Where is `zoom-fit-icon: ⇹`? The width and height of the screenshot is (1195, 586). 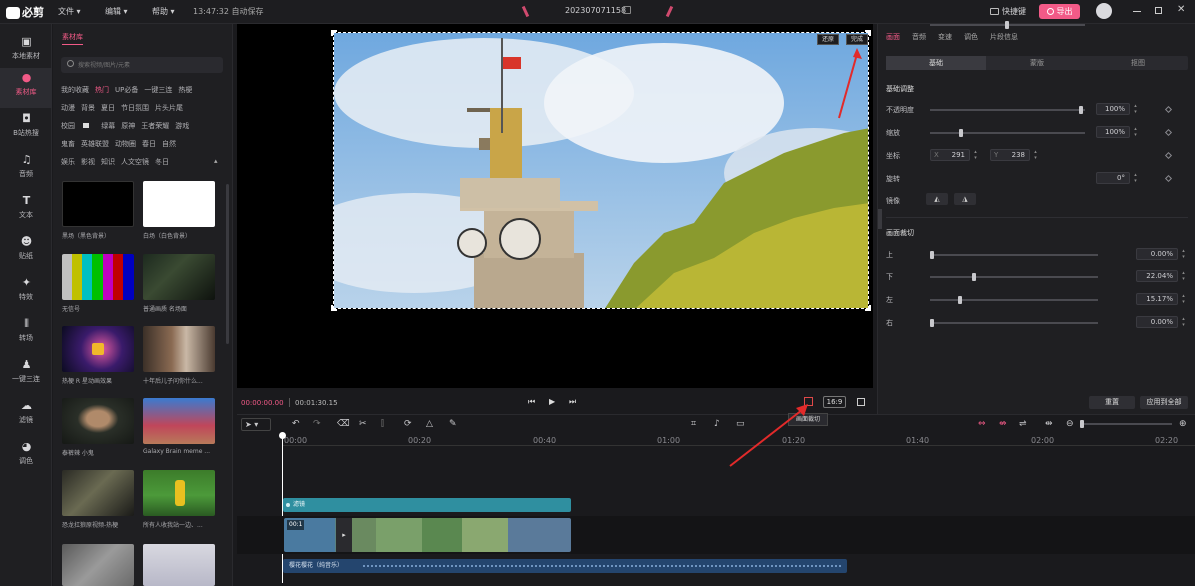
zoom-fit-icon: ⇹ is located at coordinates (1049, 424).